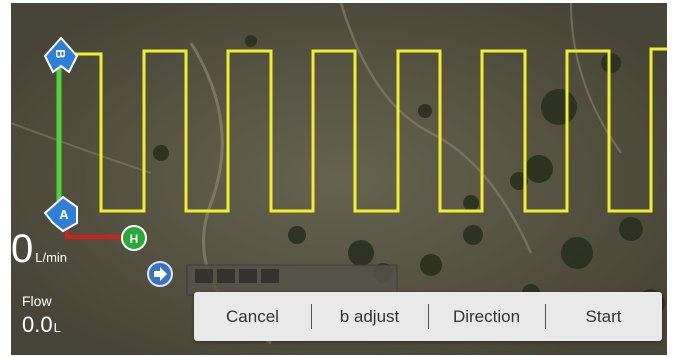 The width and height of the screenshot is (678, 357). What do you see at coordinates (603, 316) in the screenshot?
I see `start-button: Start` at bounding box center [603, 316].